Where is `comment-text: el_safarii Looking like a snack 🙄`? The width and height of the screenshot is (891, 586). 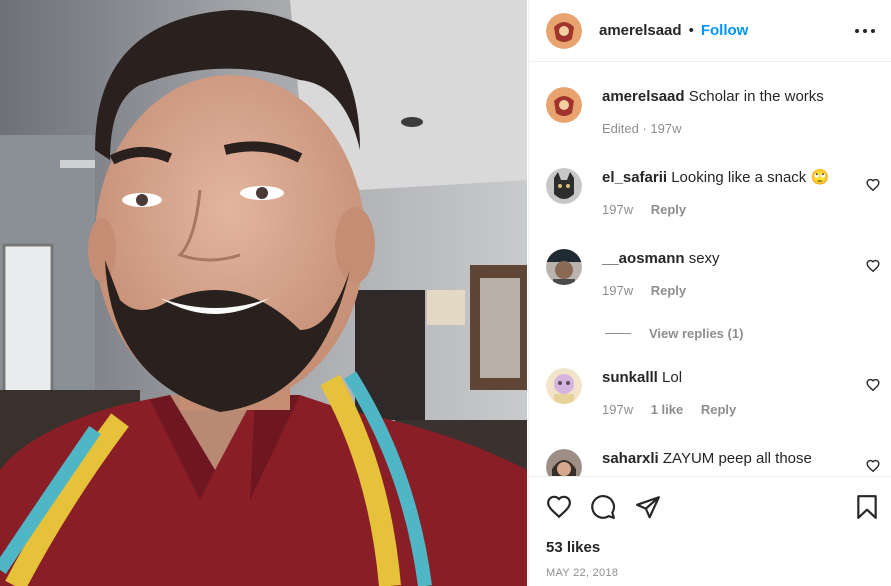 comment-text: el_safarii Looking like a snack 🙄 is located at coordinates (733, 178).